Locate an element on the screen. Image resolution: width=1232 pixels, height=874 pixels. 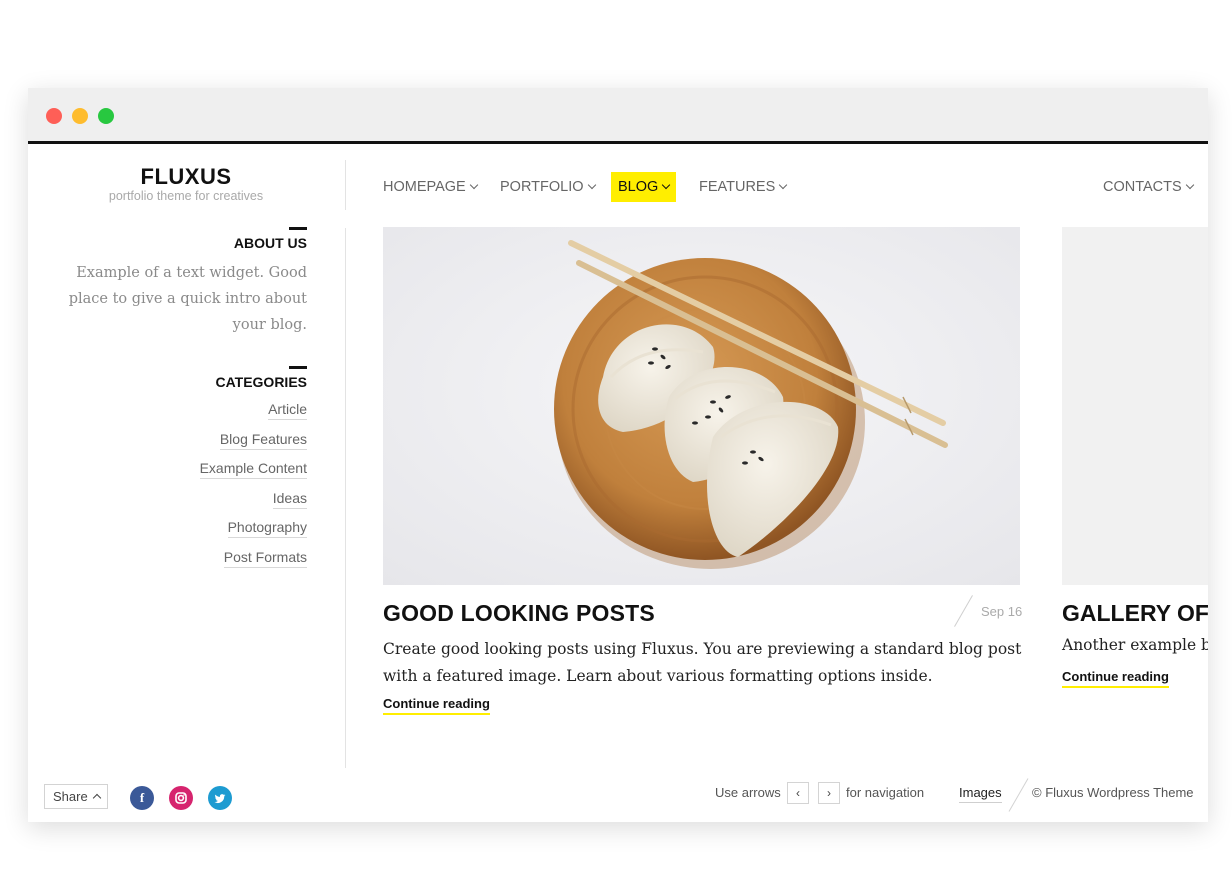
categories-widget-title: CATEGORIES is located at coordinates (261, 382).